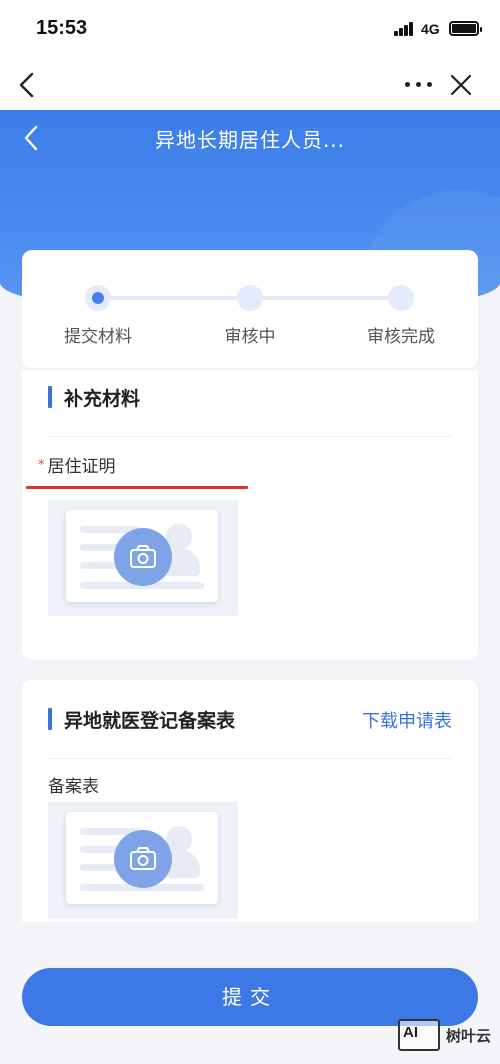 The width and height of the screenshot is (500, 1064). I want to click on download-application-link: 下载申请表, so click(407, 720).